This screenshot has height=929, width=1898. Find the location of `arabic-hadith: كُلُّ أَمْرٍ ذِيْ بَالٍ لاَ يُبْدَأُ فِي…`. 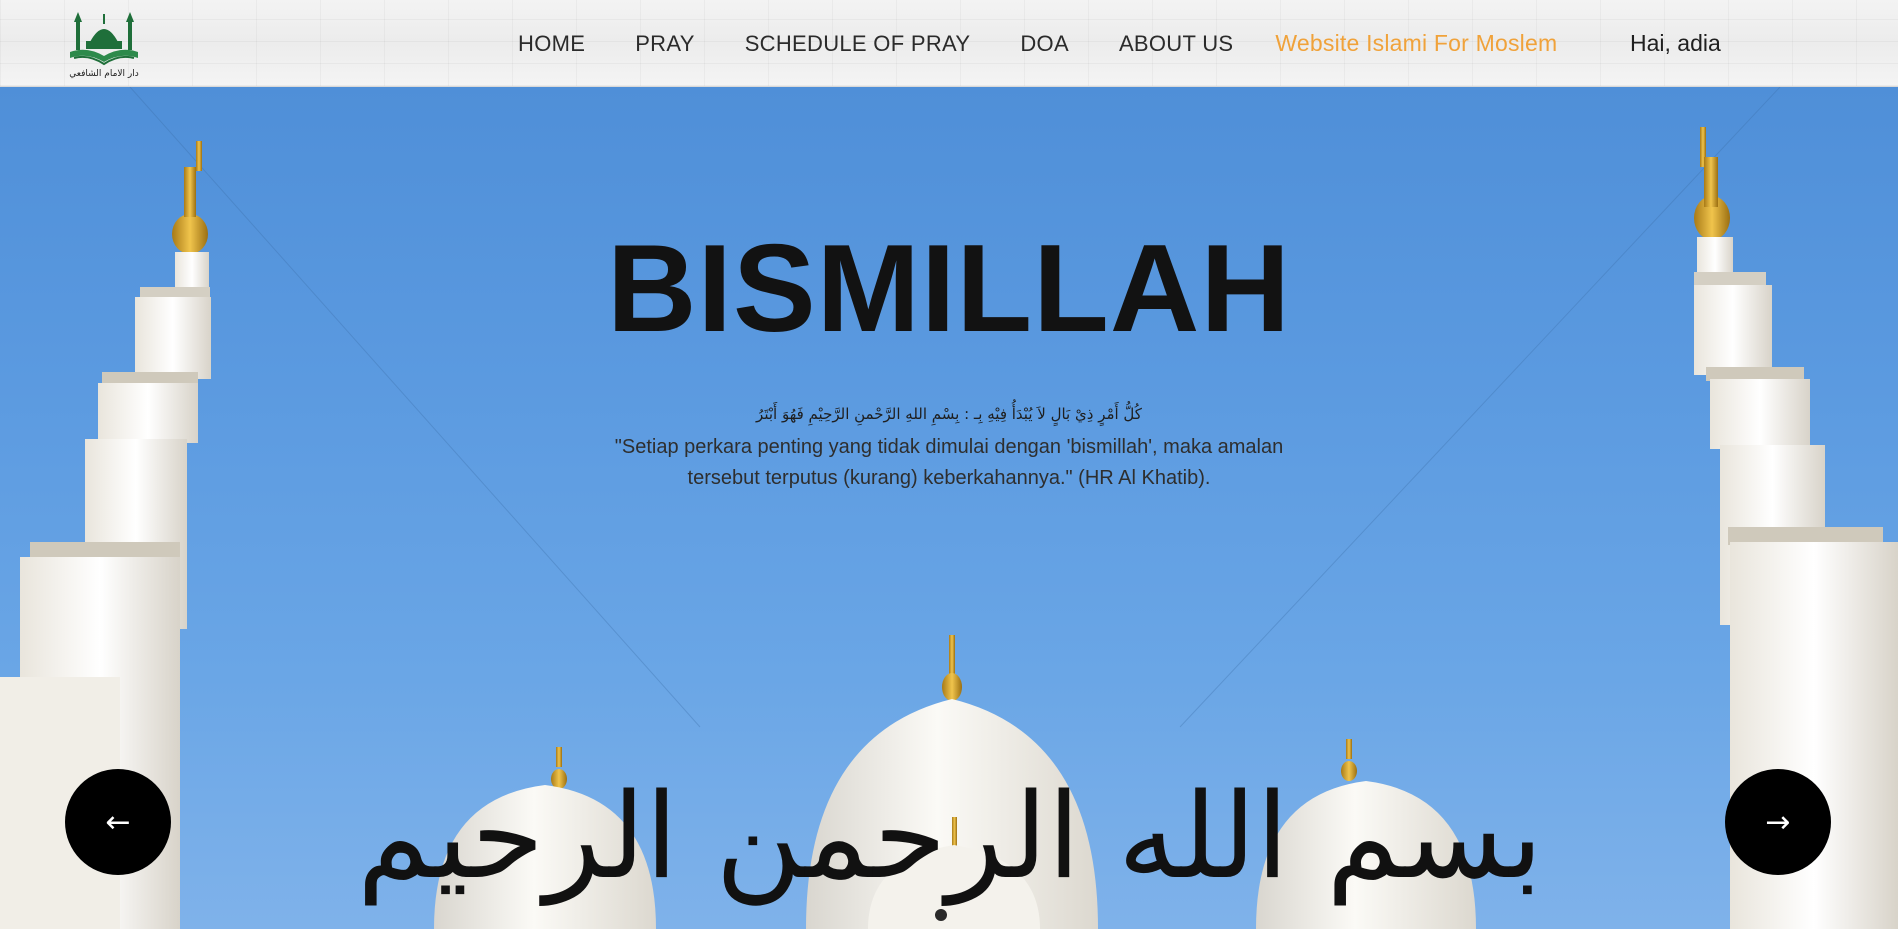

arabic-hadith: كُلُّ أَمْرٍ ذِيْ بَالٍ لاَ يُبْدَأُ فِي… is located at coordinates (949, 414).